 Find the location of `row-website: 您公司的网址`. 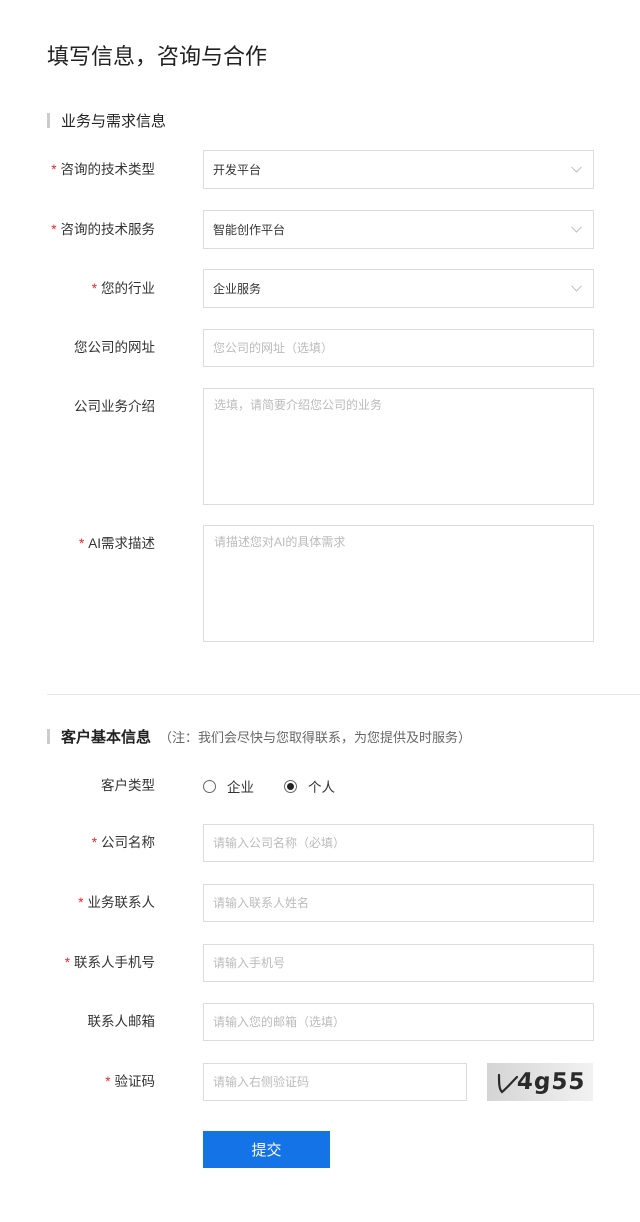

row-website: 您公司的网址 is located at coordinates (320, 348).